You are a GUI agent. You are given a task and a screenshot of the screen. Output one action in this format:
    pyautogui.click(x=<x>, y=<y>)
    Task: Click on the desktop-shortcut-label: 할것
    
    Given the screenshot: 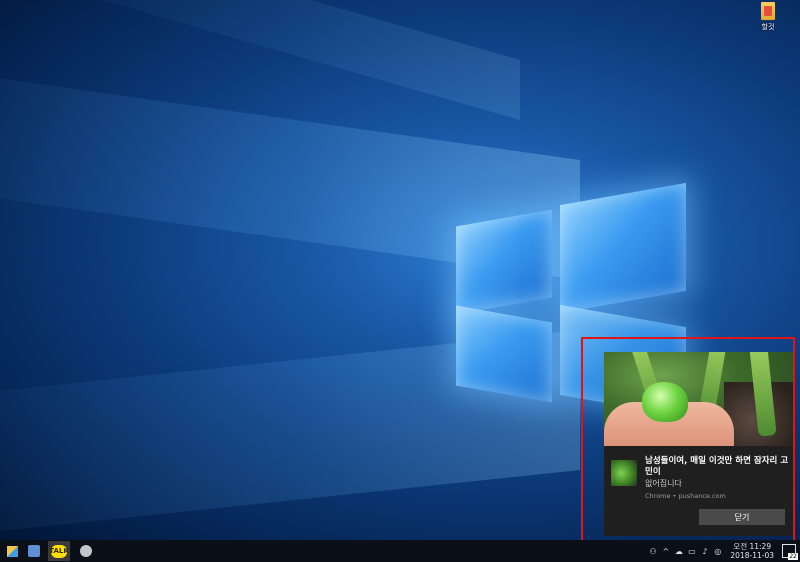 What is the action you would take?
    pyautogui.click(x=768, y=27)
    